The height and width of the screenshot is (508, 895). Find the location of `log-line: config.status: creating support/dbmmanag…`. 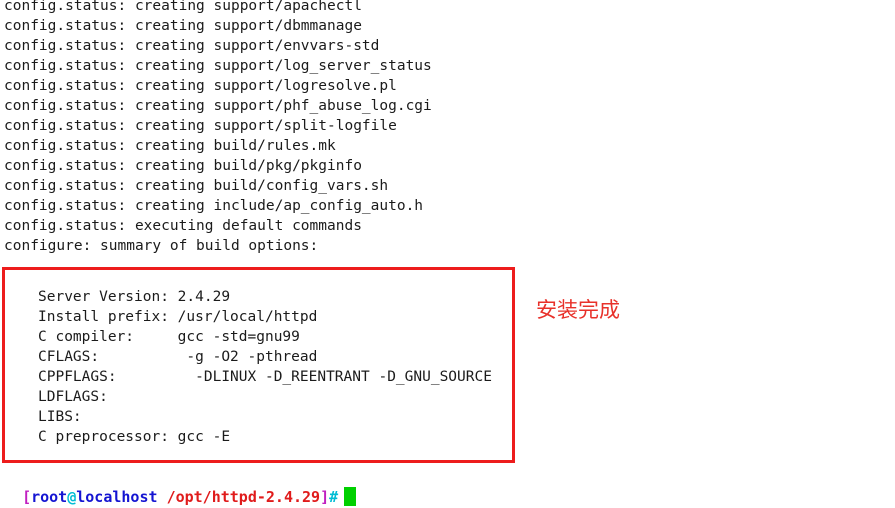

log-line: config.status: creating support/dbmmanag… is located at coordinates (183, 26).